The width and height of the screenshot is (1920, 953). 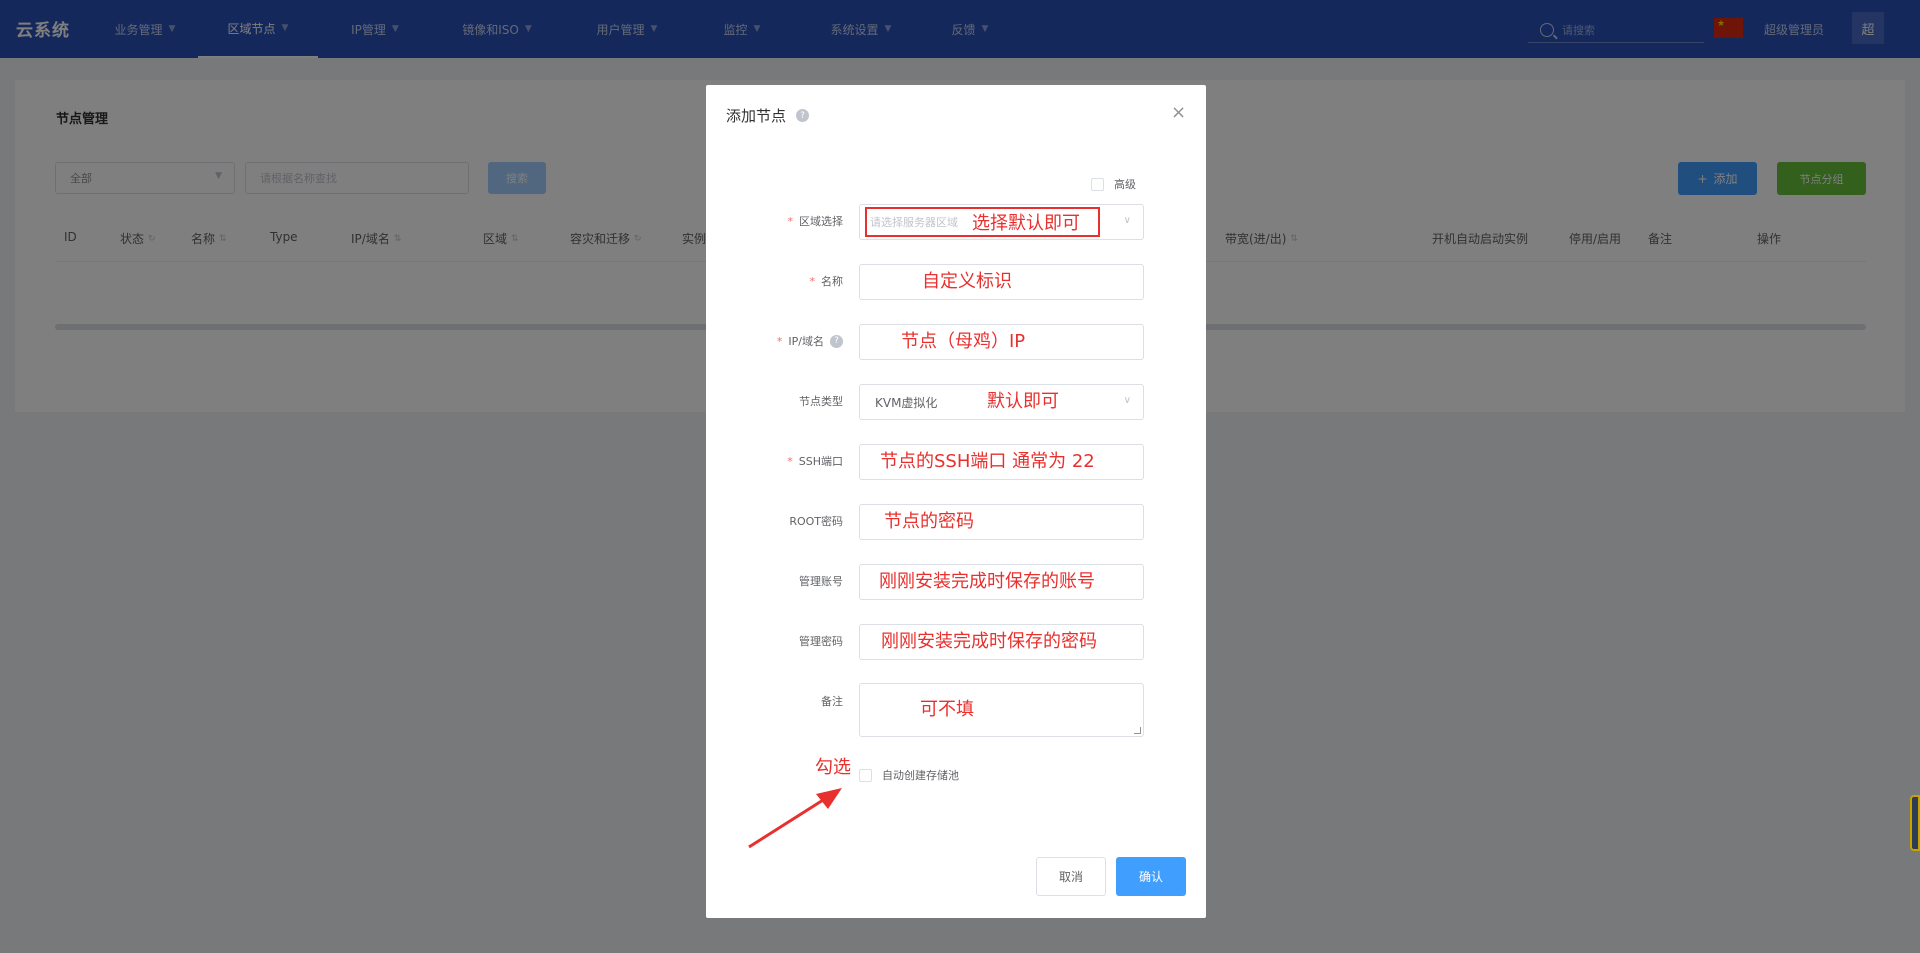 I want to click on ip-label: * IP/域名?, so click(x=810, y=341).